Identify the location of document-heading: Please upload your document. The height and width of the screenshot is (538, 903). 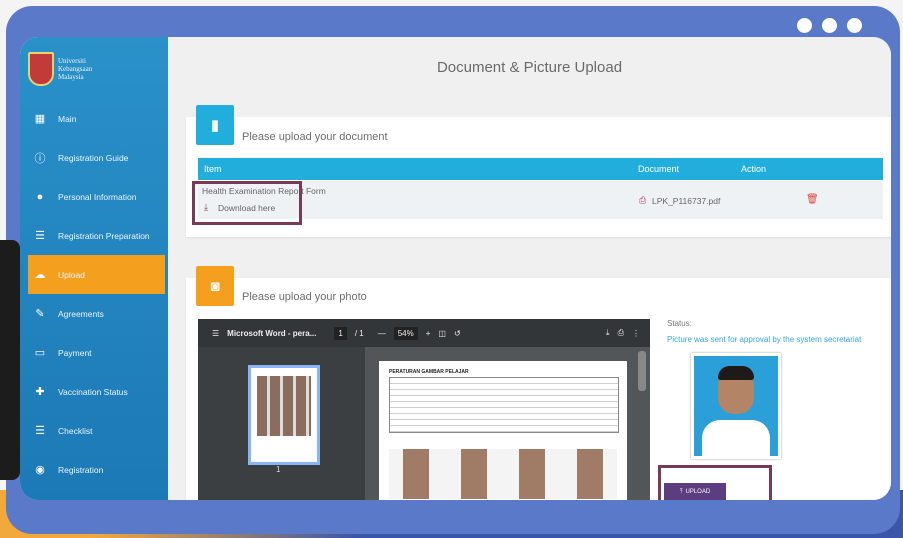
(315, 137).